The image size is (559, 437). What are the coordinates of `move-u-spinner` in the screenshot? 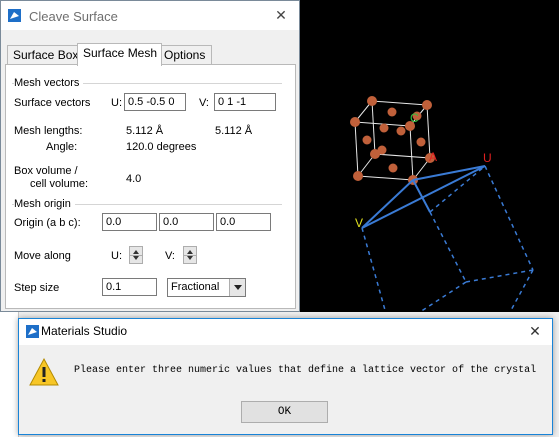 It's located at (136, 255).